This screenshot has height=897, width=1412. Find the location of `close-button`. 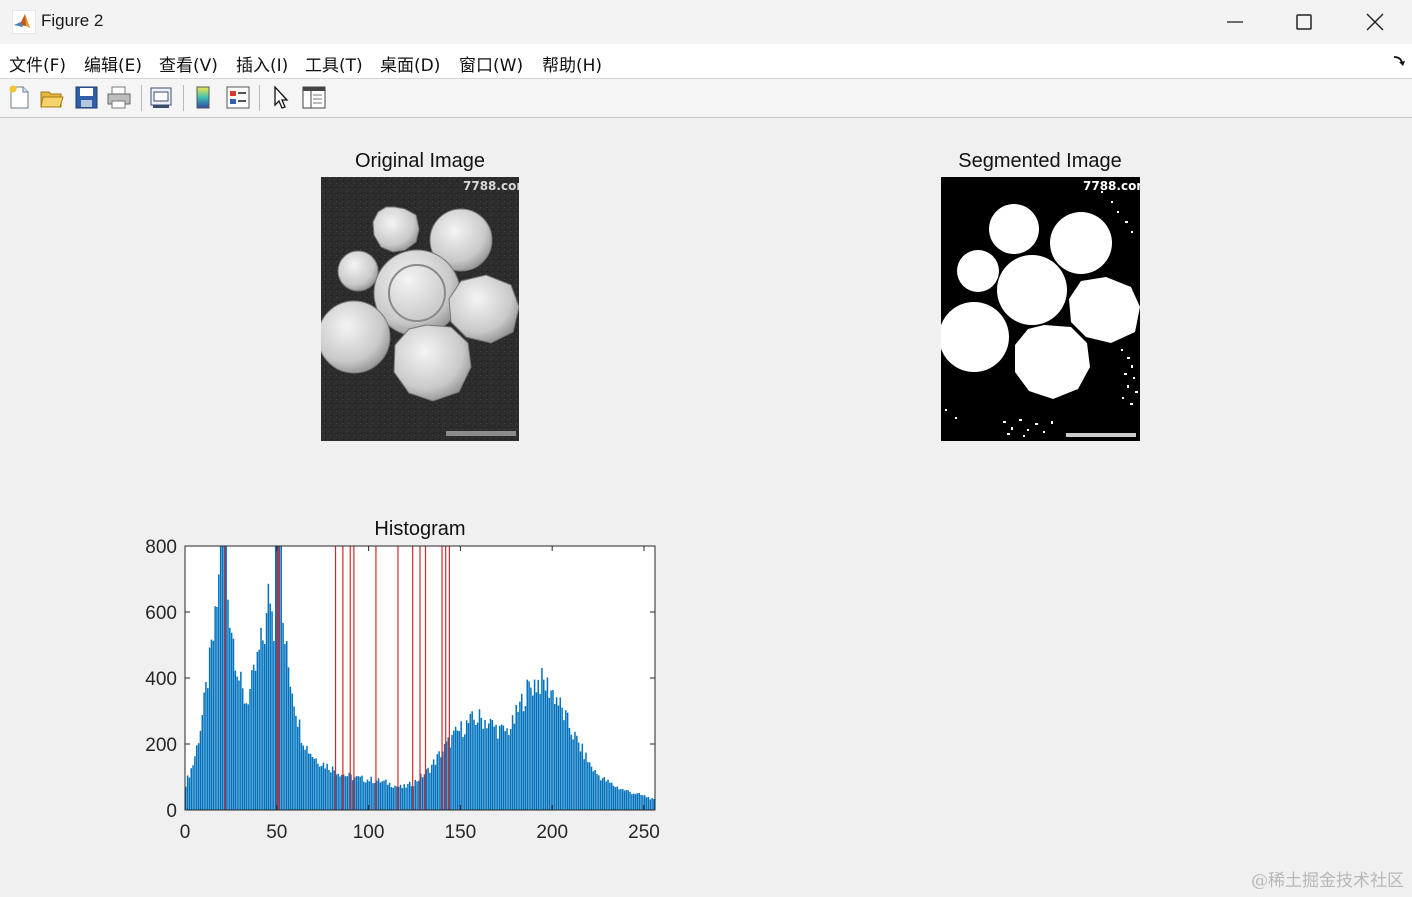

close-button is located at coordinates (1375, 22).